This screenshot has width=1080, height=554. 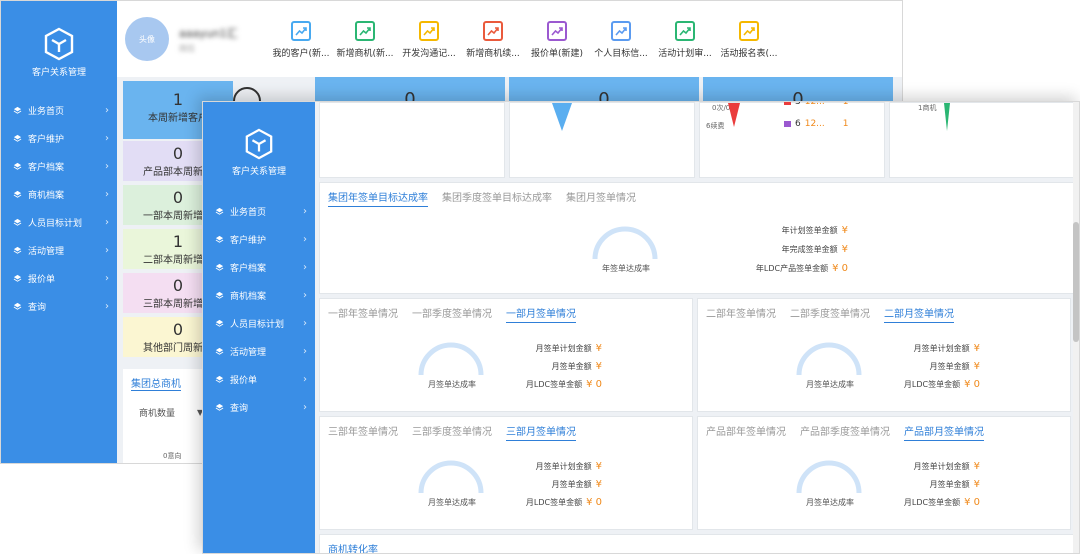 I want to click on legend-num: 3, so click(x=798, y=104).